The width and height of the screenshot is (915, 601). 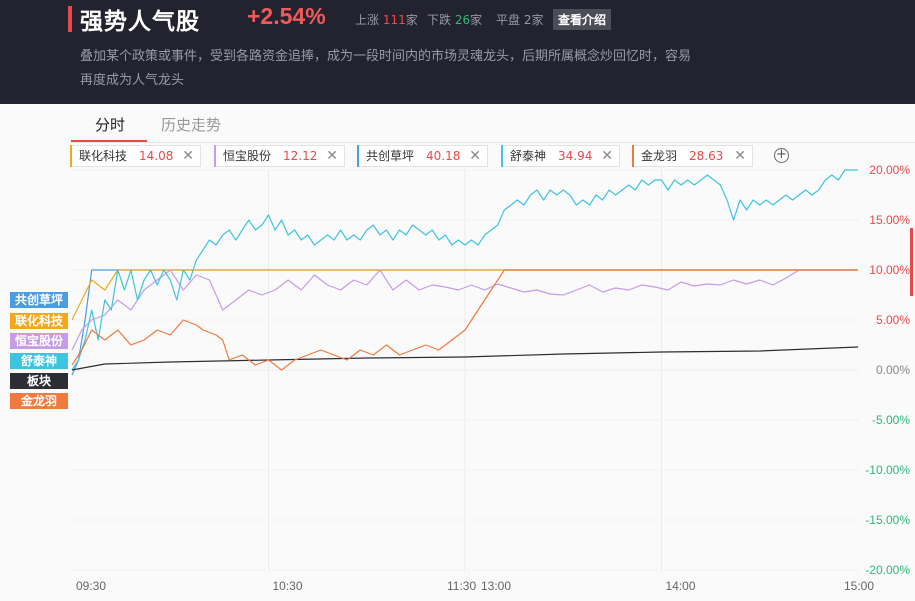 I want to click on chip-name: 舒泰神, so click(x=528, y=156).